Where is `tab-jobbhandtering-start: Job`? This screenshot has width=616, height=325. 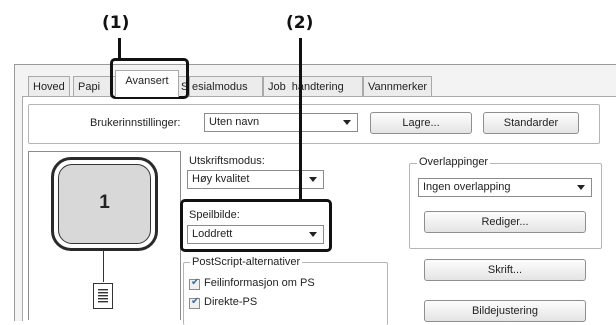
tab-jobbhandtering-start: Job is located at coordinates (277, 87).